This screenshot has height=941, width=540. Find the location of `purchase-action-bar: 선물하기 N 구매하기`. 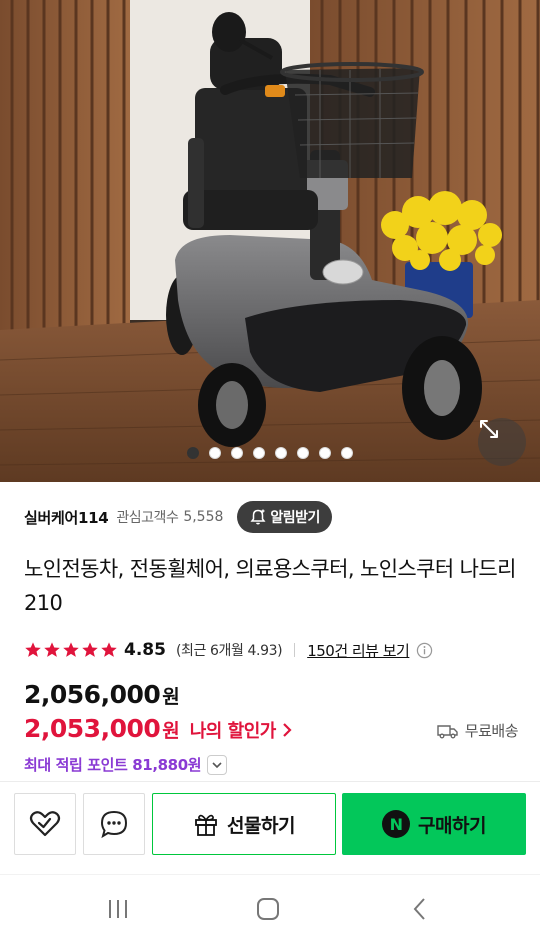

purchase-action-bar: 선물하기 N 구매하기 is located at coordinates (270, 826).